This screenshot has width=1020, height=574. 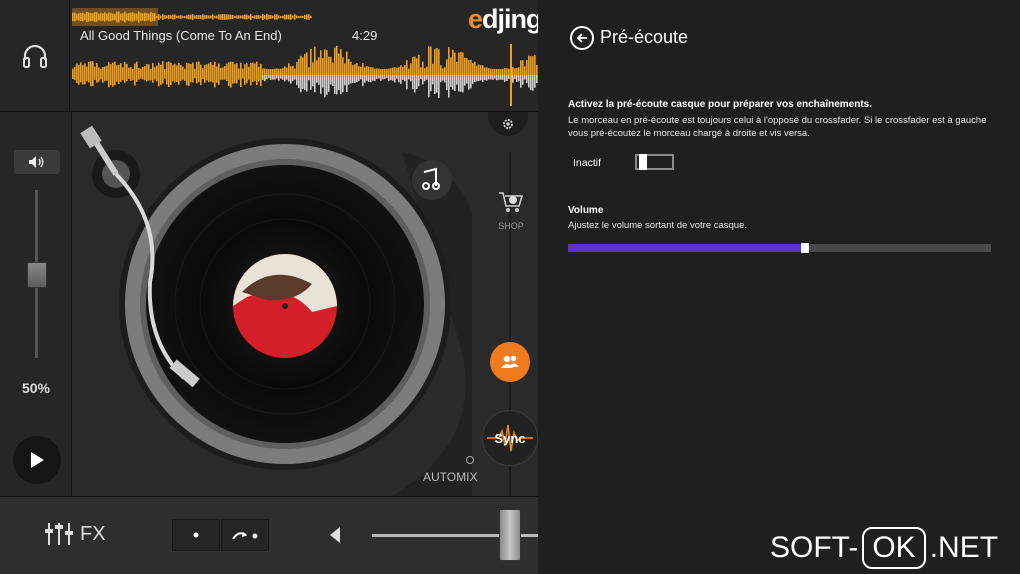 I want to click on cart-icon, so click(x=511, y=202).